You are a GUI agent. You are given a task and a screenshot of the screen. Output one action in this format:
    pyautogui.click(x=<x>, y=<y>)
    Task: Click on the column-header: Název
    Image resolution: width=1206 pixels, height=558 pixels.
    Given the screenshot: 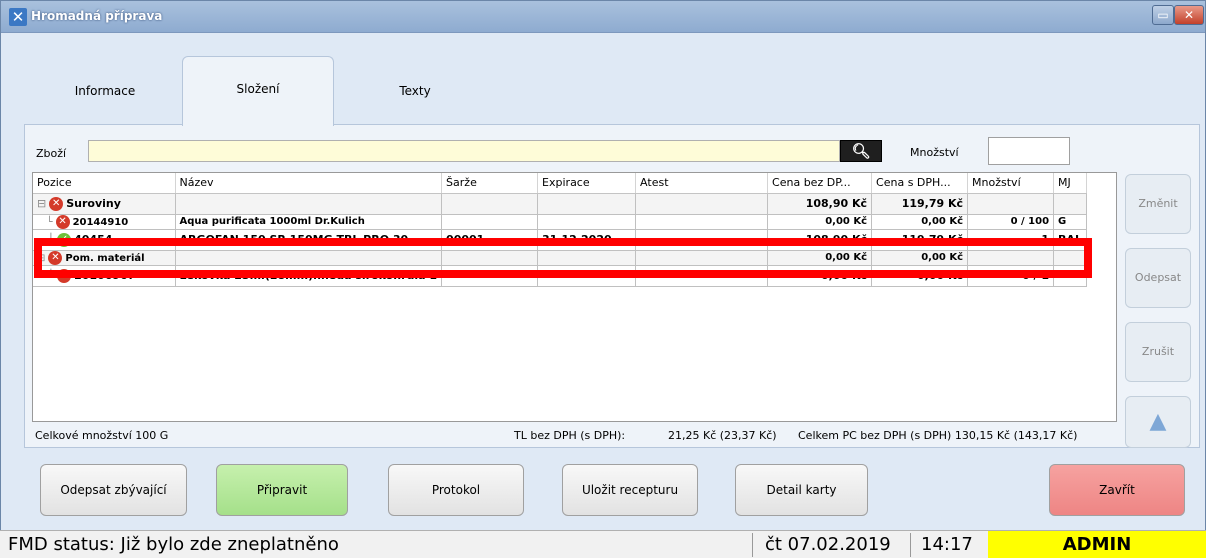 What is the action you would take?
    pyautogui.click(x=309, y=183)
    